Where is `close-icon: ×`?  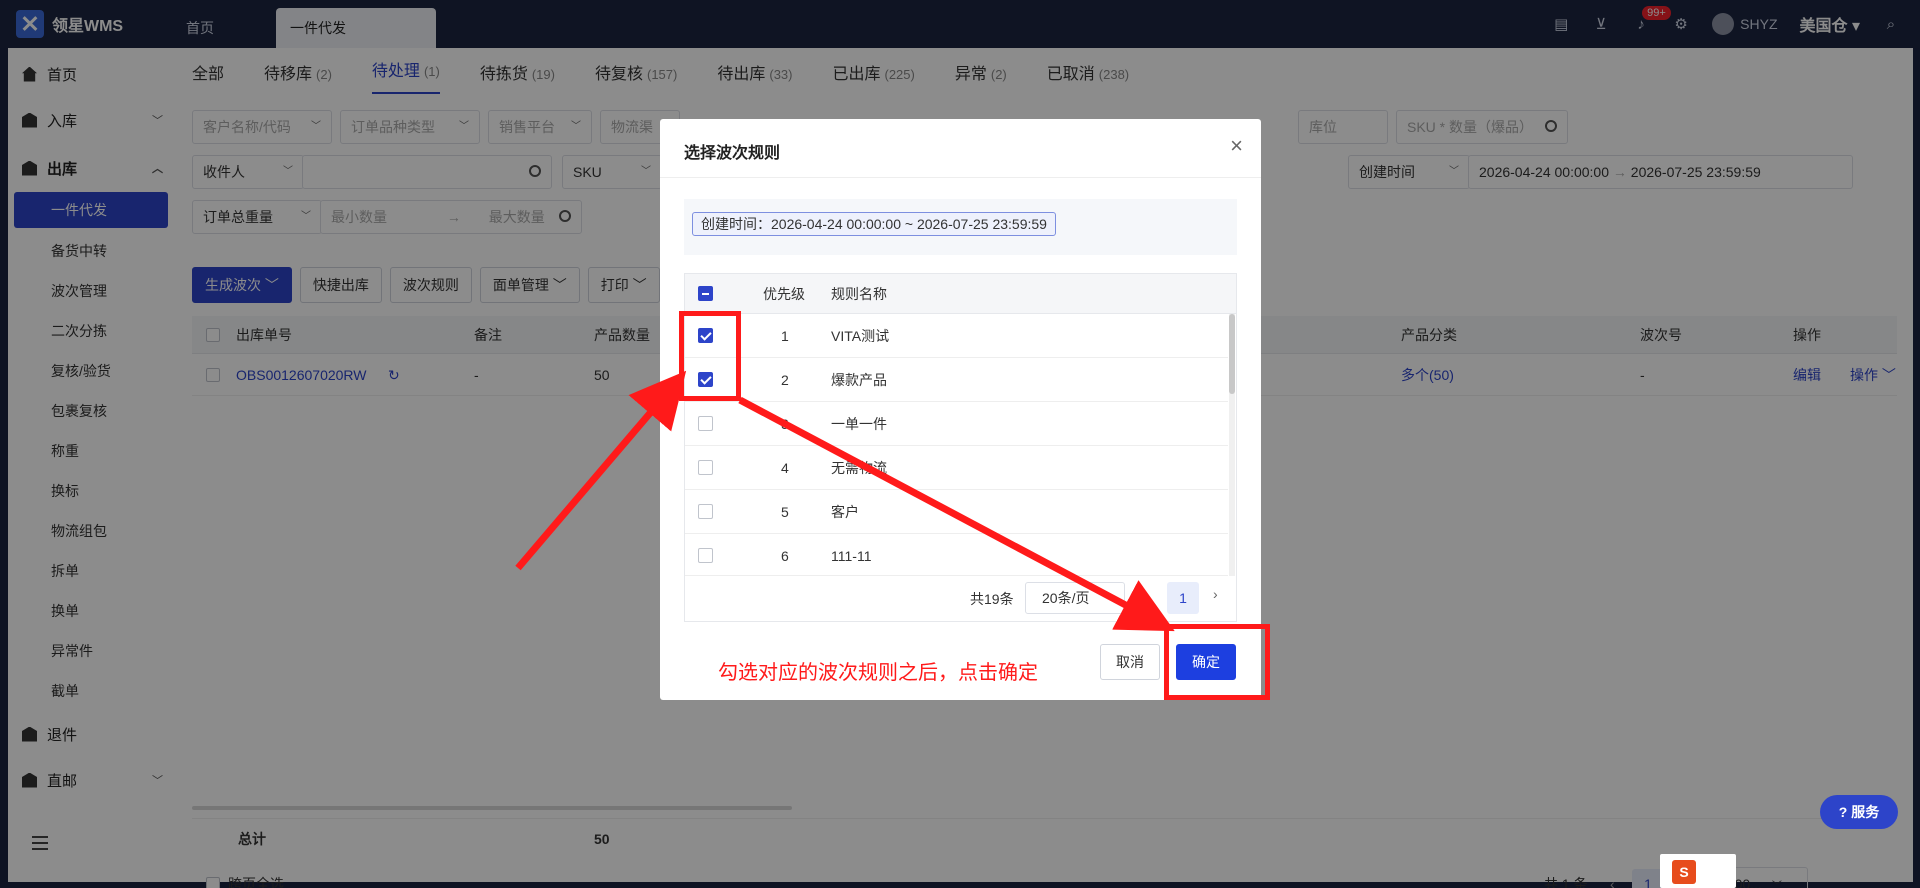
close-icon: × is located at coordinates (1236, 146).